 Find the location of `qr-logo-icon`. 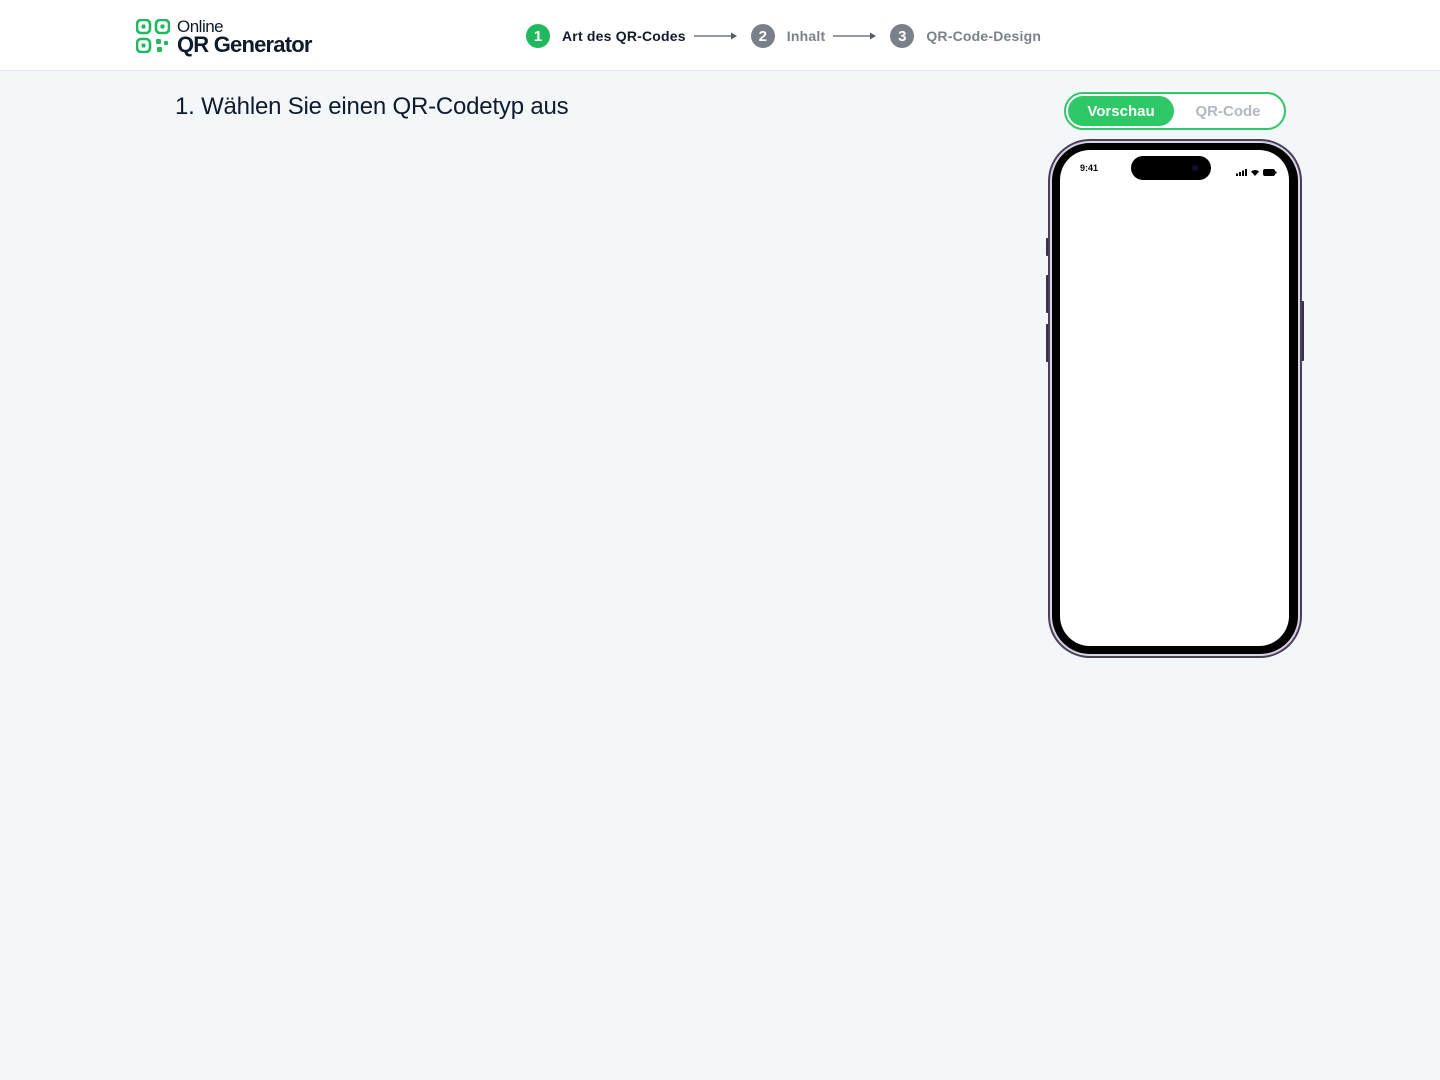

qr-logo-icon is located at coordinates (153, 36).